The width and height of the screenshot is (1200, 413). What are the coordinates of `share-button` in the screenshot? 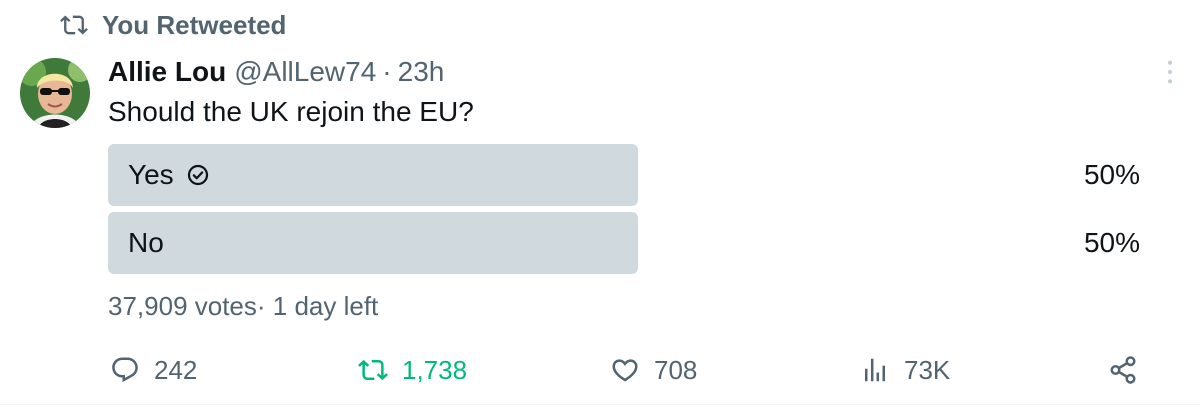 It's located at (1123, 370).